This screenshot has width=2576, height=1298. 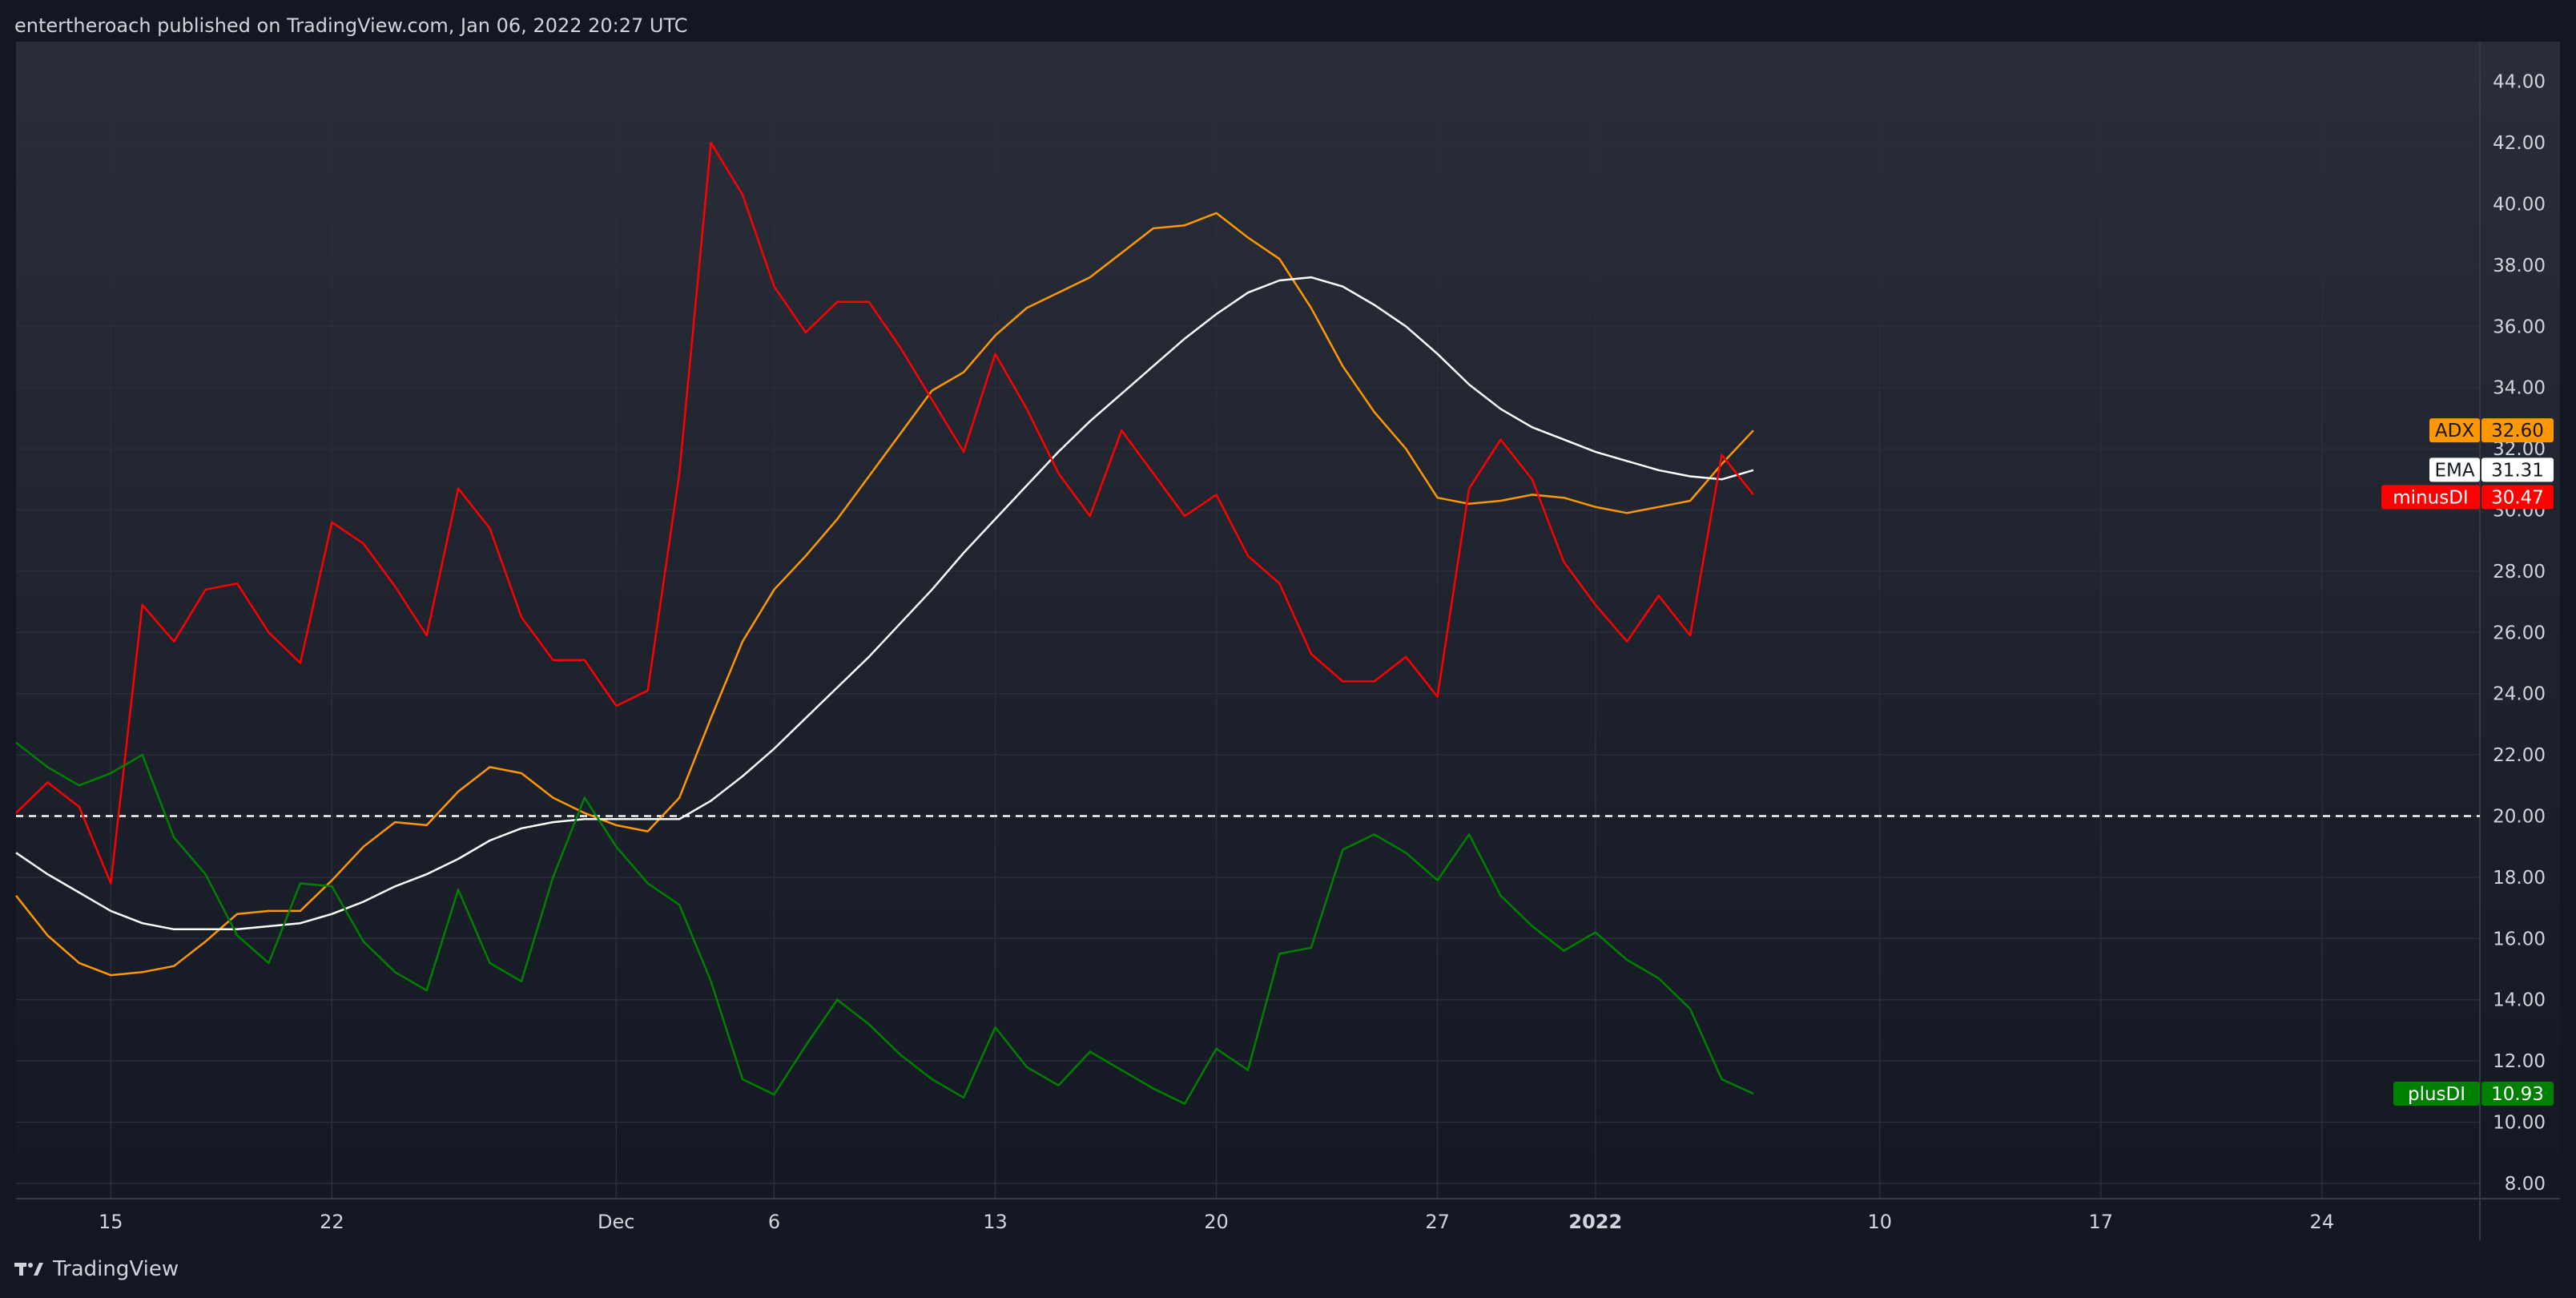 I want to click on y-tick-label: 12.00, so click(x=2520, y=1062).